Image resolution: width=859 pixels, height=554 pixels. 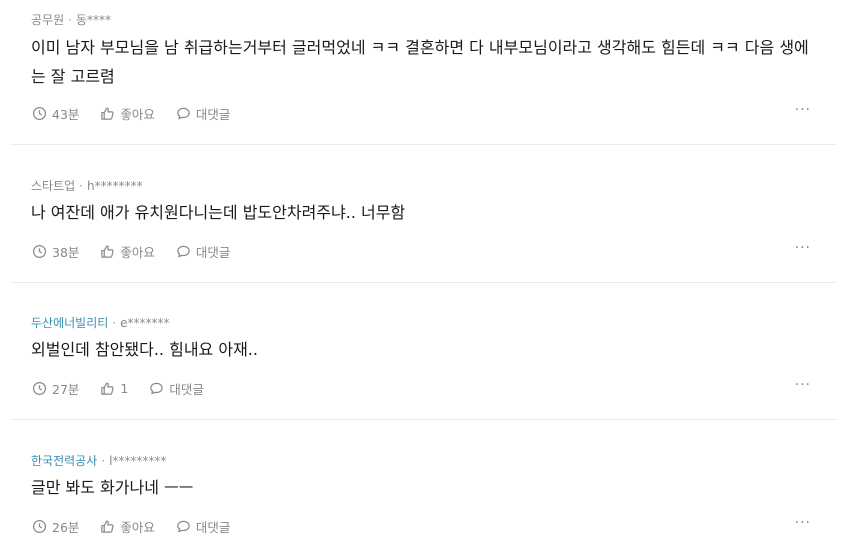 I want to click on timestamp: 27분, so click(x=55, y=388).